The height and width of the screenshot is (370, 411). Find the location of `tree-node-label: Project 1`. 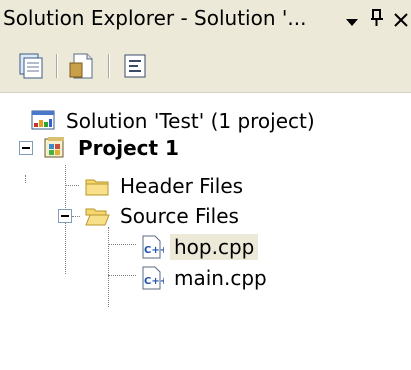

tree-node-label: Project 1 is located at coordinates (128, 148).